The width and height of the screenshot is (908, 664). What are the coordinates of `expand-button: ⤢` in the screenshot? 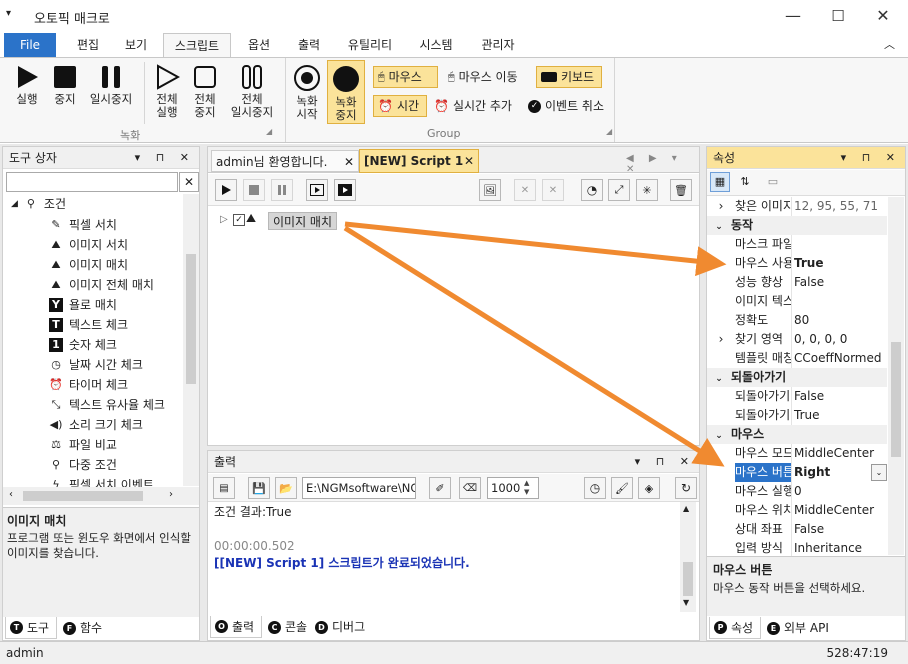 It's located at (619, 190).